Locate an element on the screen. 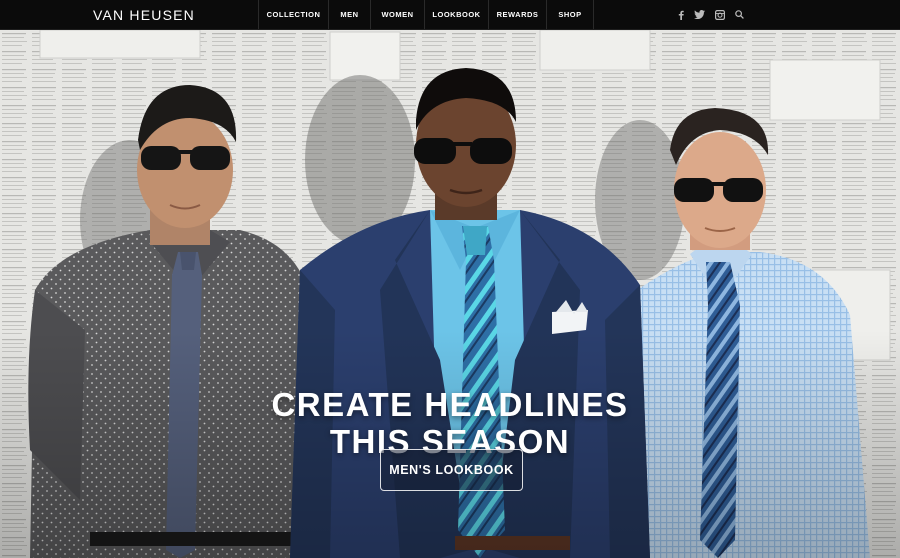  nav-item-lookbook: LOOKBOOK is located at coordinates (456, 14).